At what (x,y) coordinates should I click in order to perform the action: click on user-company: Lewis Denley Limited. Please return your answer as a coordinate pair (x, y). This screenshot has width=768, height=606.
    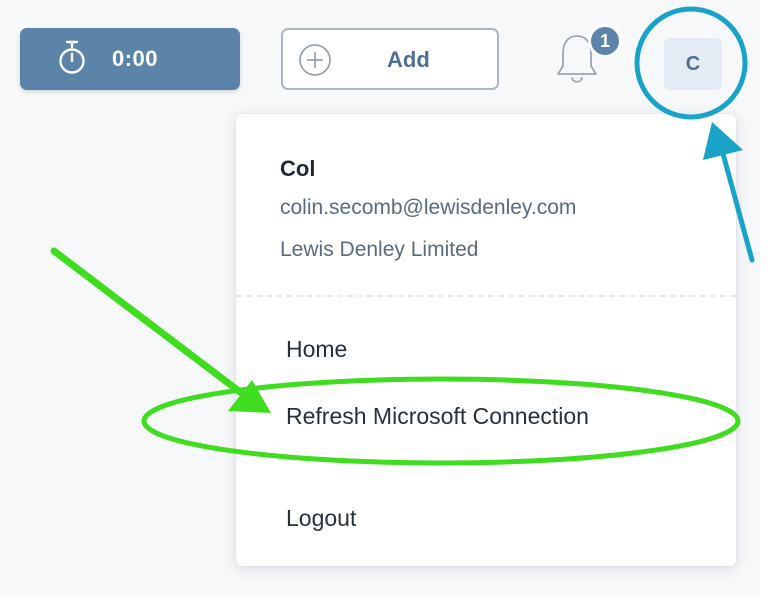
    Looking at the image, I should click on (379, 249).